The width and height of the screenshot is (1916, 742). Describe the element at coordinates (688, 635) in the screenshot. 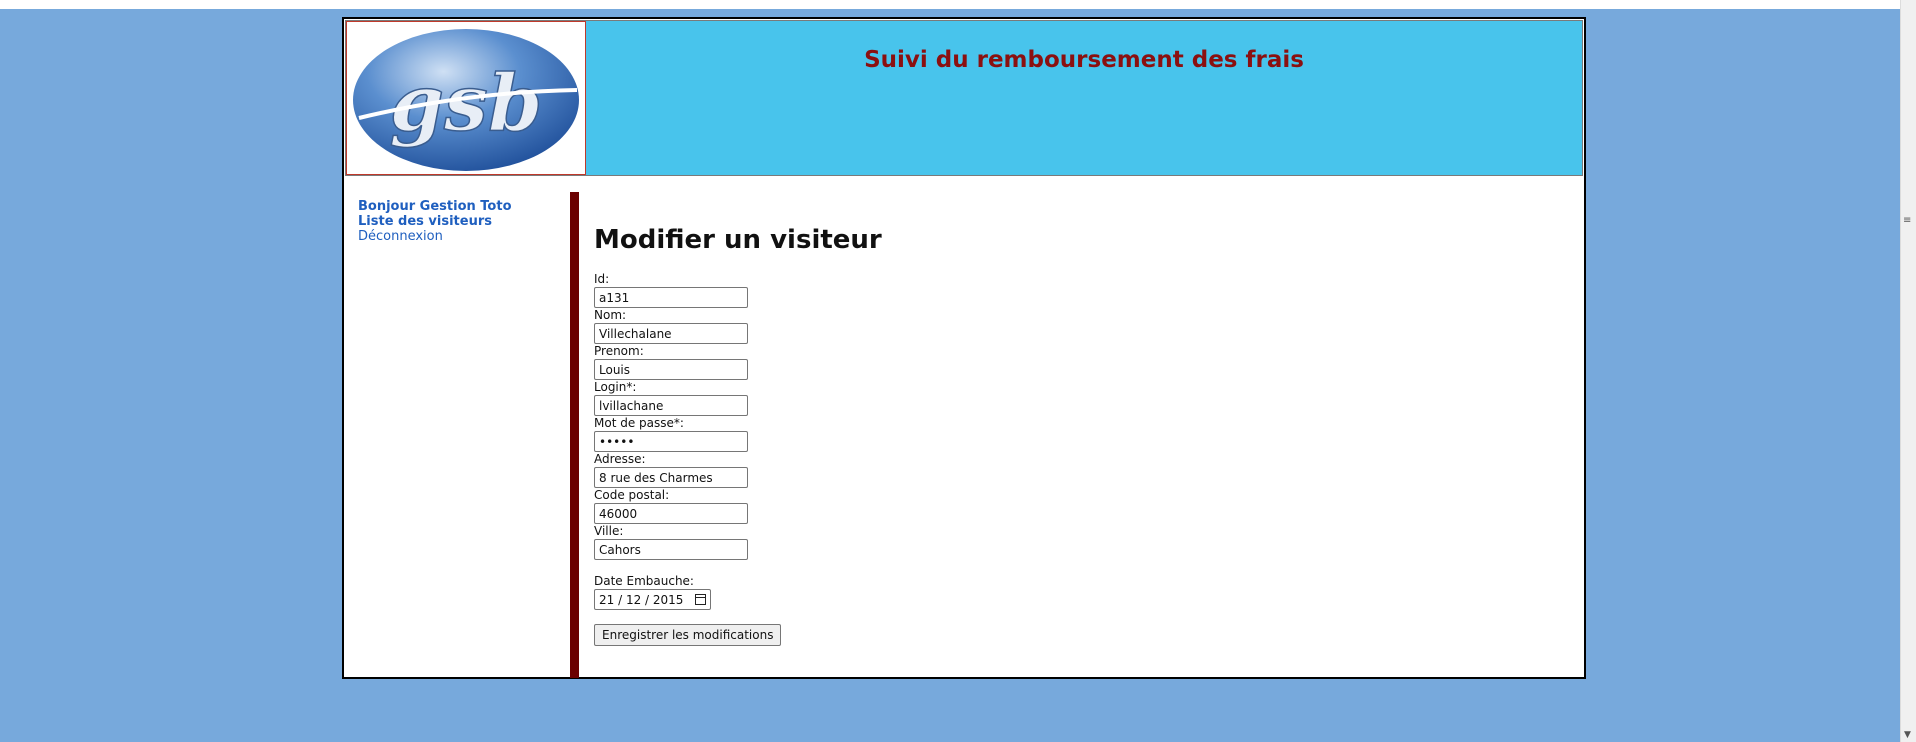

I see `save-changes-button: Enregistrer les modifications` at that location.